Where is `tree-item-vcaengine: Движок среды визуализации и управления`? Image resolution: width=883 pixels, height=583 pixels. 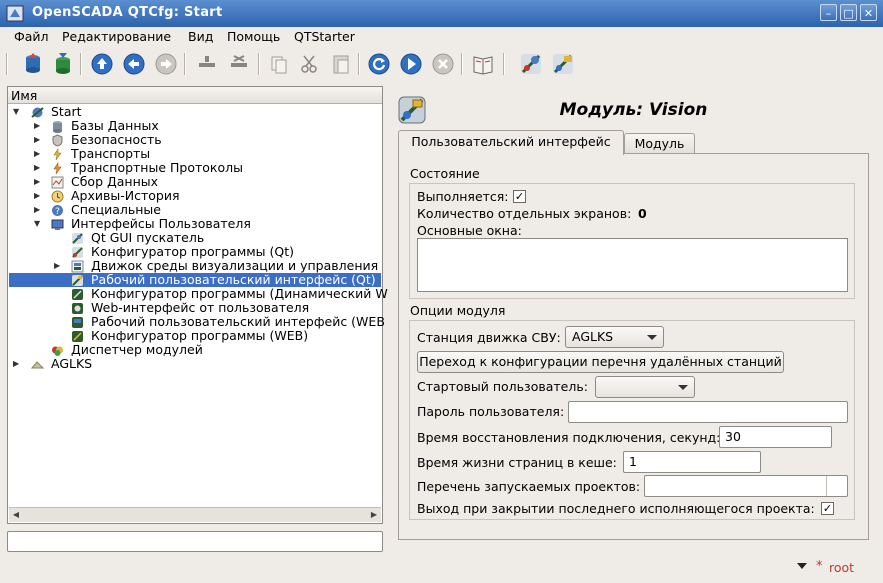
tree-item-vcaengine: Движок среды визуализации и управления is located at coordinates (234, 266).